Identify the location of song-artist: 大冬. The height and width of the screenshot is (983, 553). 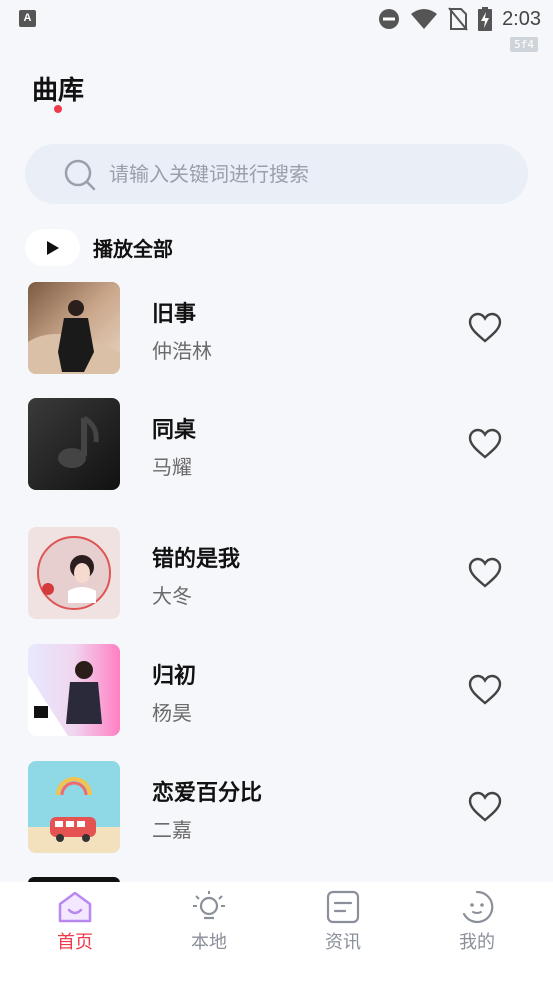
(172, 596).